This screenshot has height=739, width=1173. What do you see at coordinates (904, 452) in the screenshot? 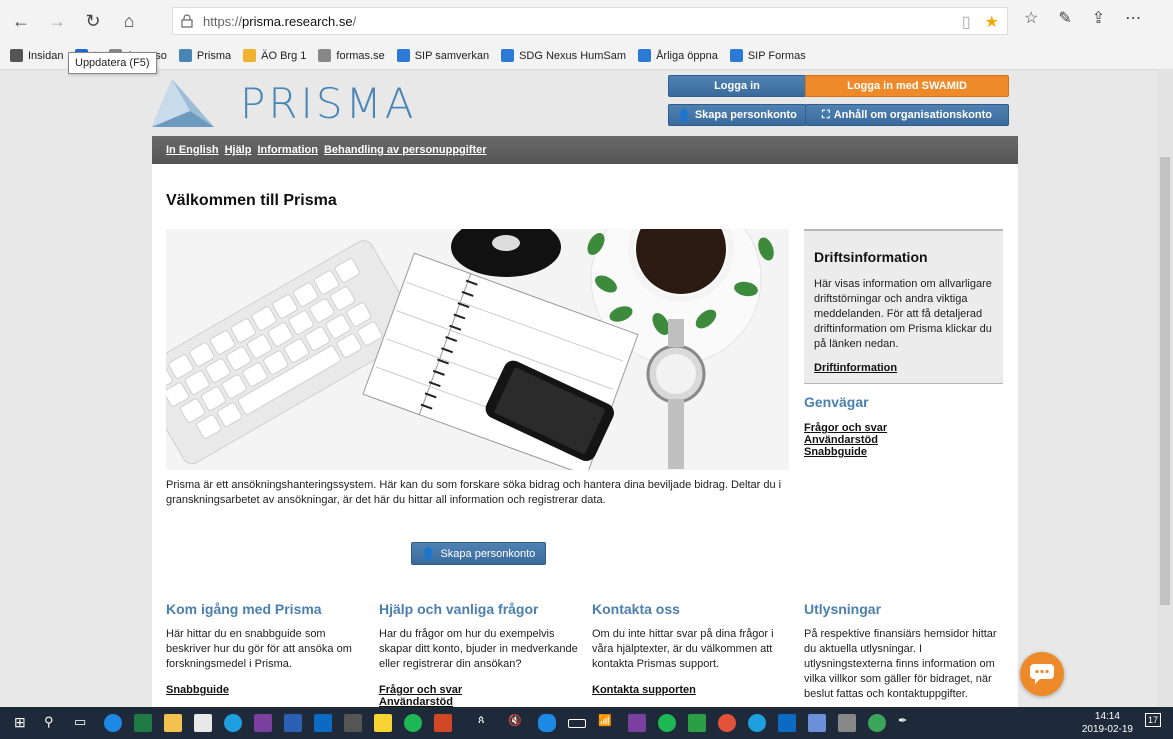
I see `shortcut-link: Snabbguide` at bounding box center [904, 452].